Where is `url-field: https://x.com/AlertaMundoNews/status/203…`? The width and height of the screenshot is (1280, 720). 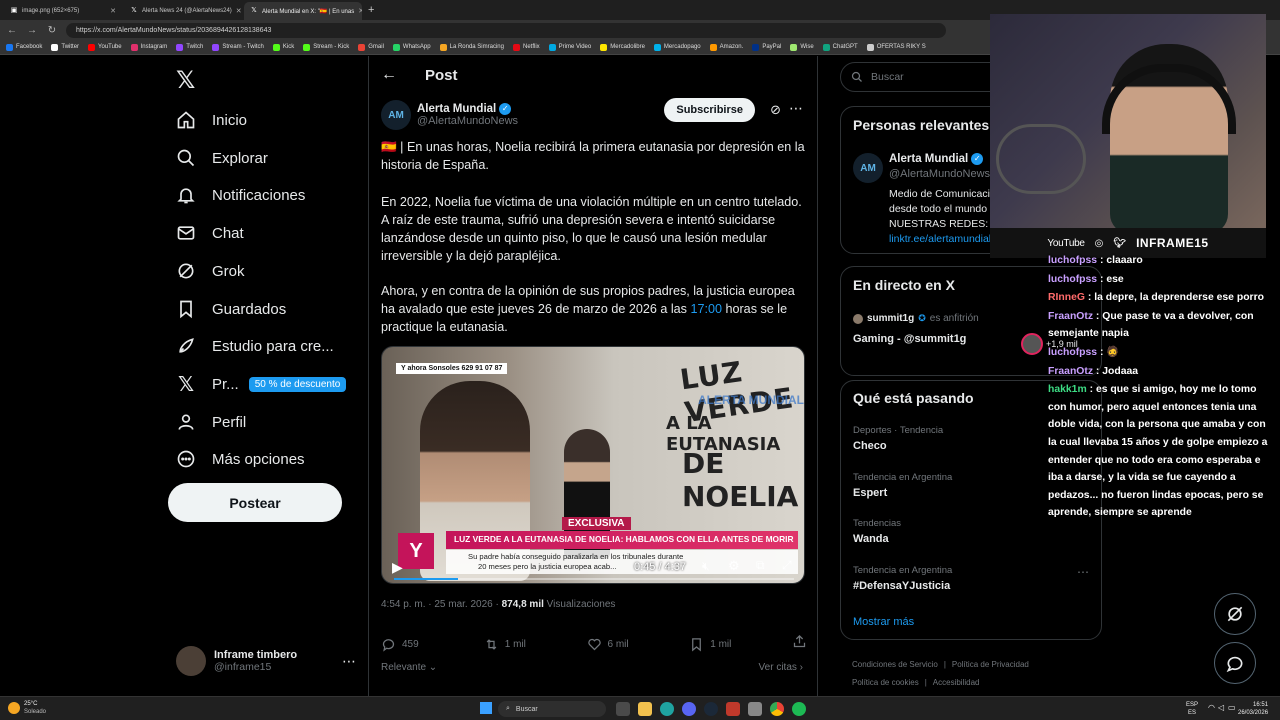 url-field: https://x.com/AlertaMundoNews/status/203… is located at coordinates (506, 30).